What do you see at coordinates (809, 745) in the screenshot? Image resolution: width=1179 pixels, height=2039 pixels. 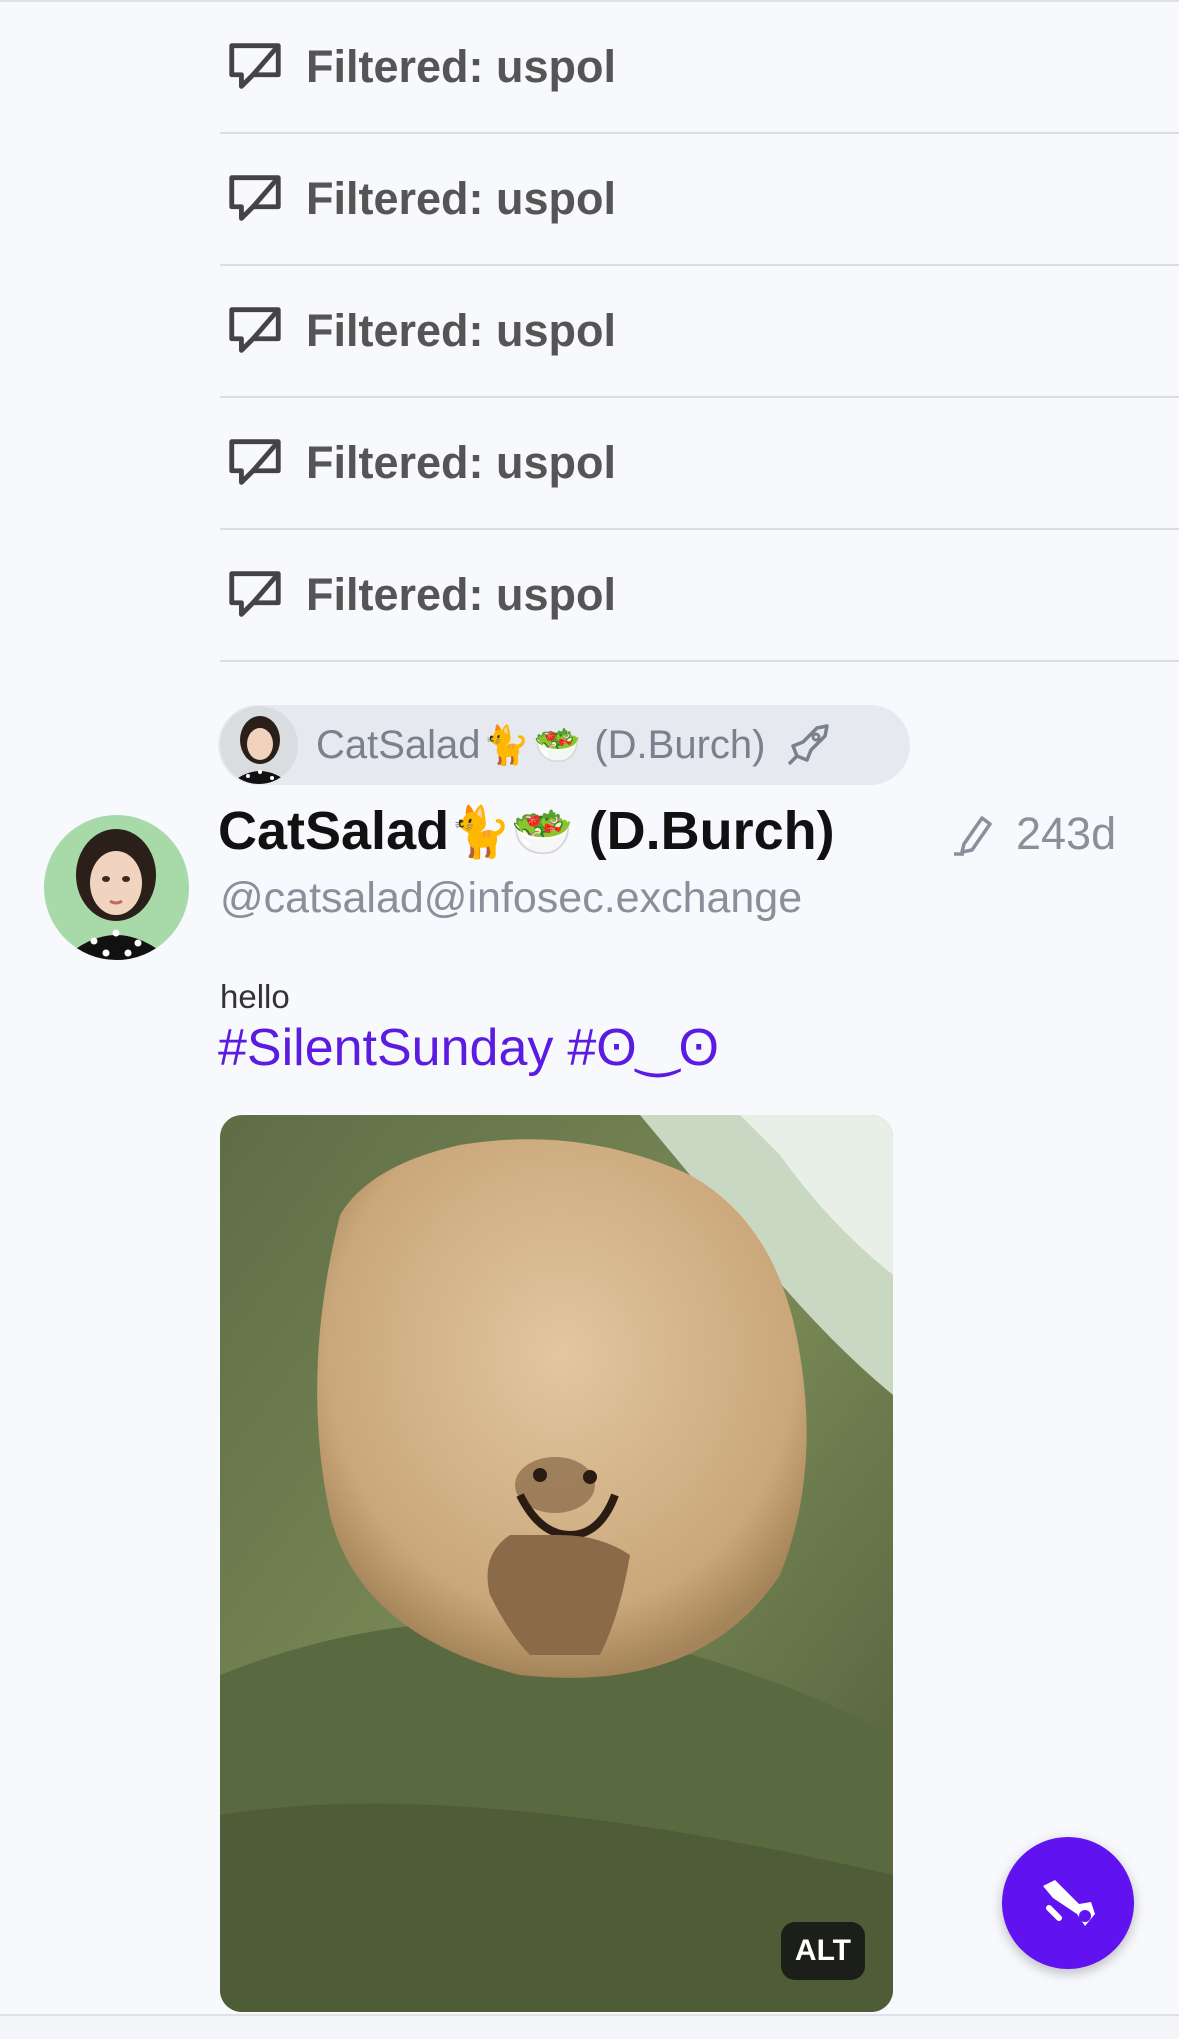 I see `rocket-icon` at bounding box center [809, 745].